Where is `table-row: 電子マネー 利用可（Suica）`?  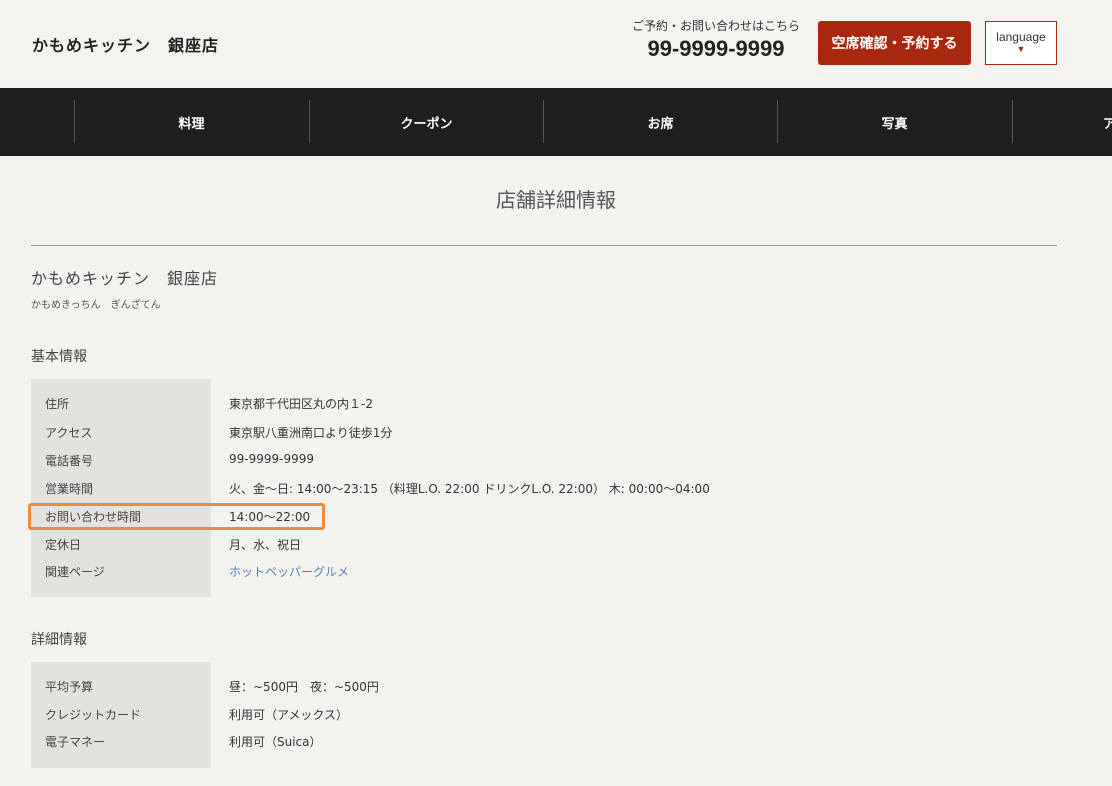
table-row: 電子マネー 利用可（Suica） is located at coordinates (544, 741).